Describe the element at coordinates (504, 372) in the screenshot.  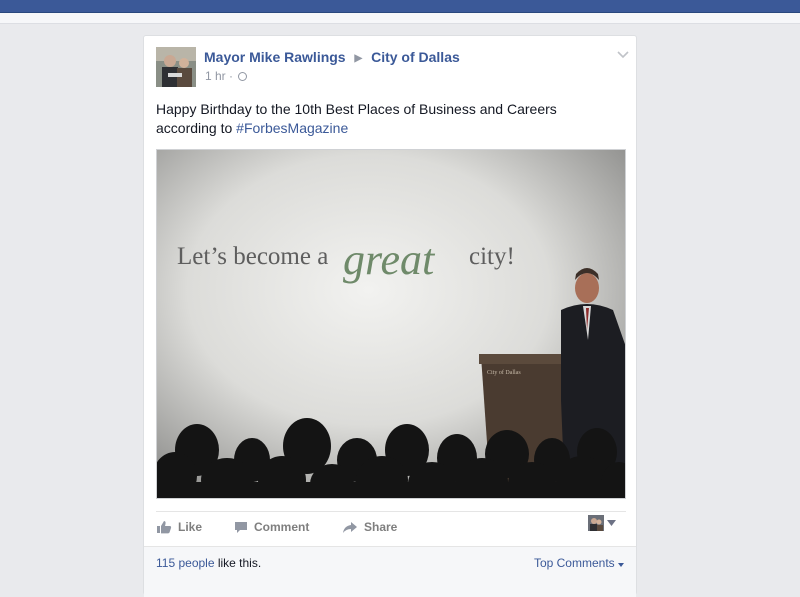
I see `podium-text: City of Dallas` at that location.